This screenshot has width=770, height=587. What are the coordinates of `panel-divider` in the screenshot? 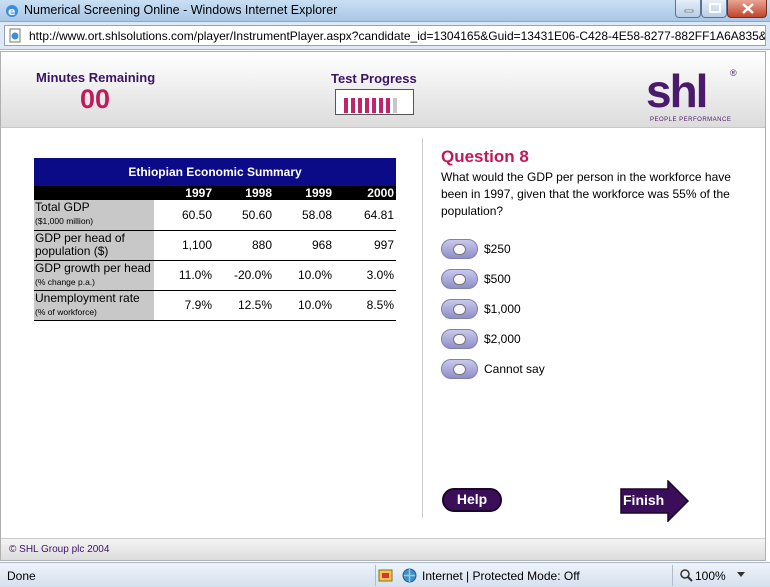 It's located at (422, 328).